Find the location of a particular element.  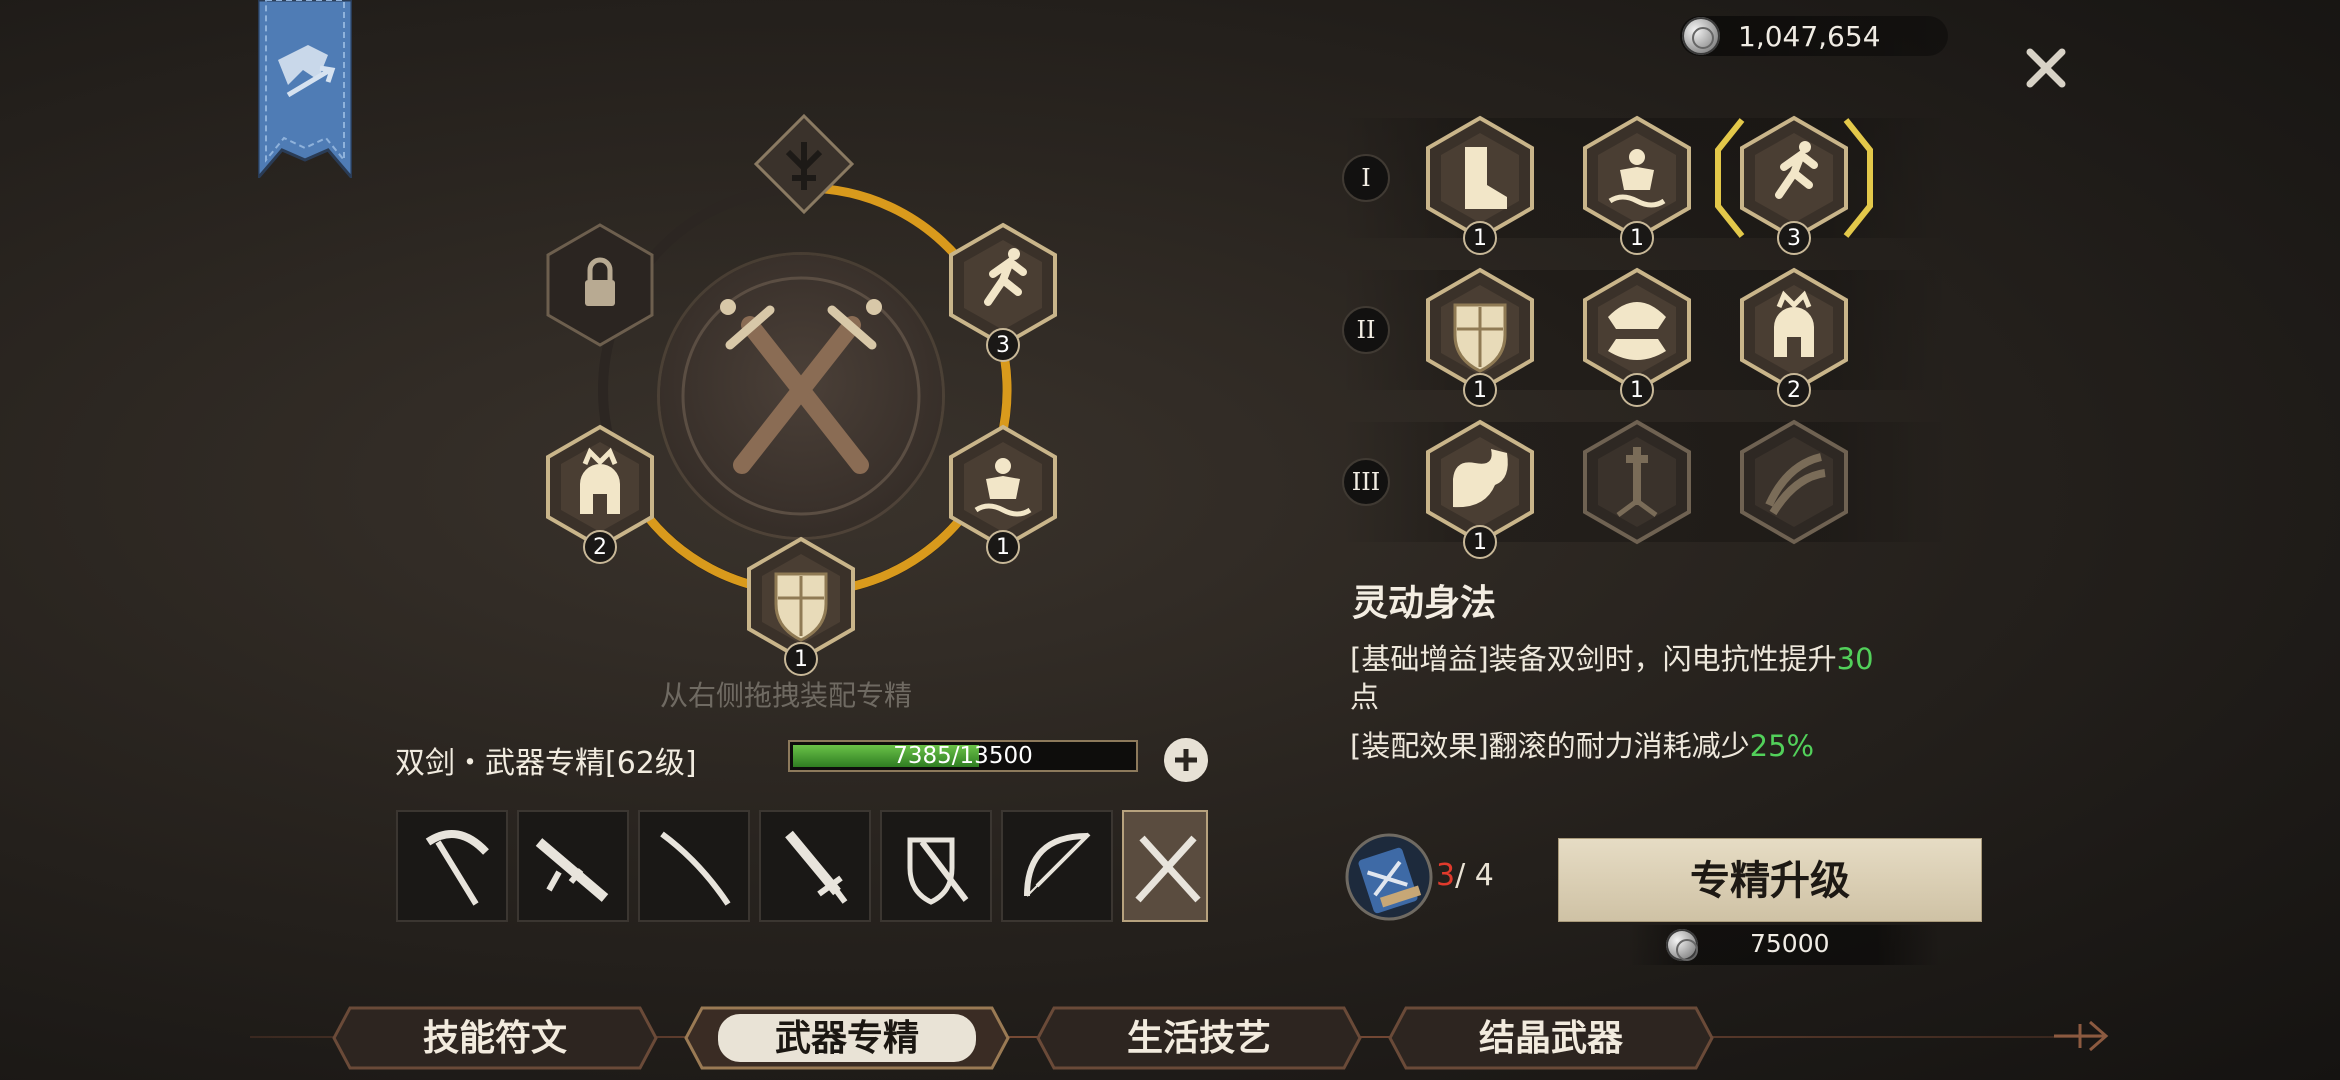

tab-label: 技能符文 is located at coordinates (494, 1038).